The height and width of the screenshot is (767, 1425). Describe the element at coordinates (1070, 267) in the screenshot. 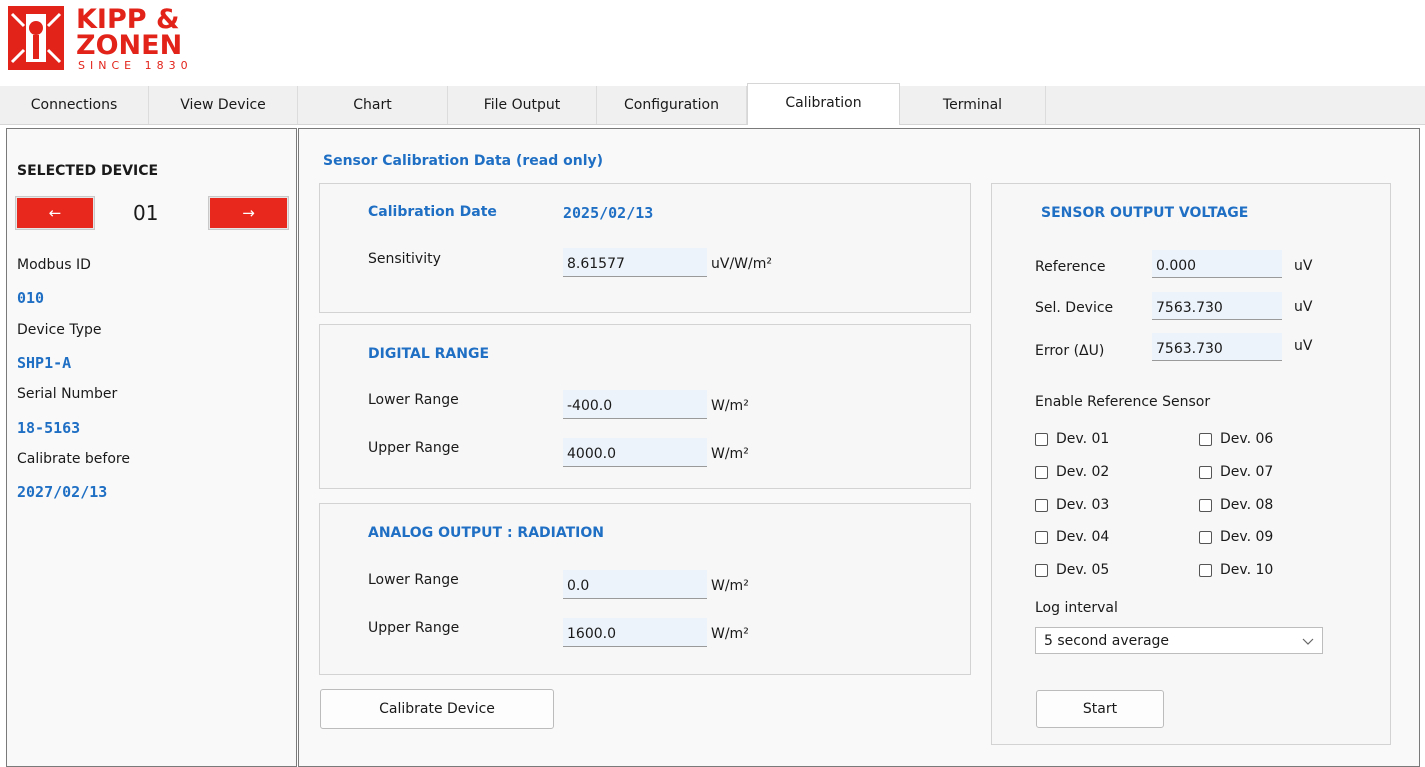

I see `reference-label: Reference` at that location.